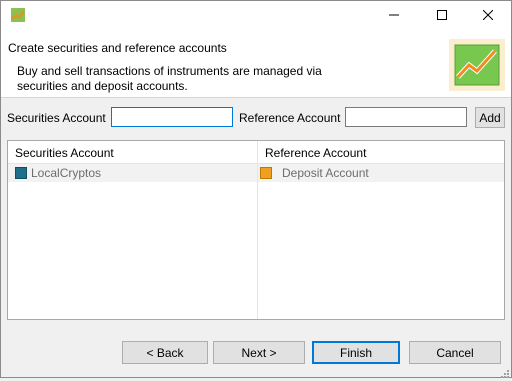  I want to click on minimize-icon, so click(394, 16).